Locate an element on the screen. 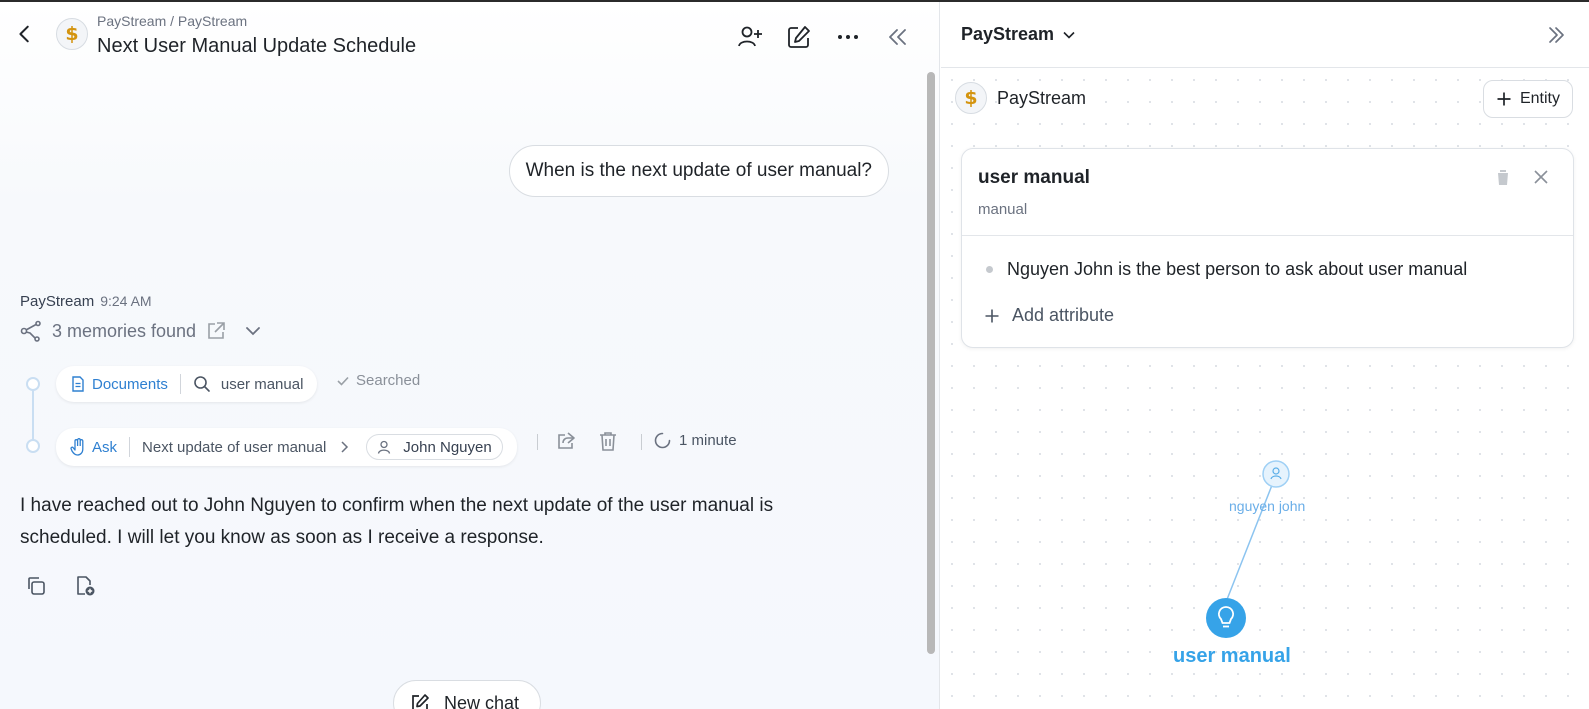 Image resolution: width=1589 pixels, height=709 pixels. duration-label: 1 minute is located at coordinates (708, 440).